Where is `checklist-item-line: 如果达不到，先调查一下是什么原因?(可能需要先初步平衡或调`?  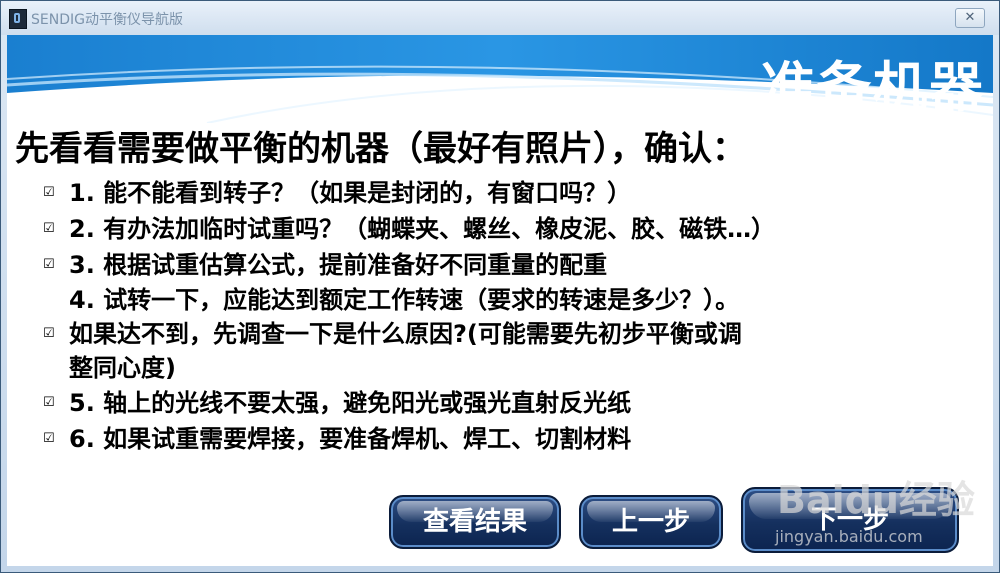 checklist-item-line: 如果达不到，先调查一下是什么原因?(可能需要先初步平衡或调 is located at coordinates (405, 334).